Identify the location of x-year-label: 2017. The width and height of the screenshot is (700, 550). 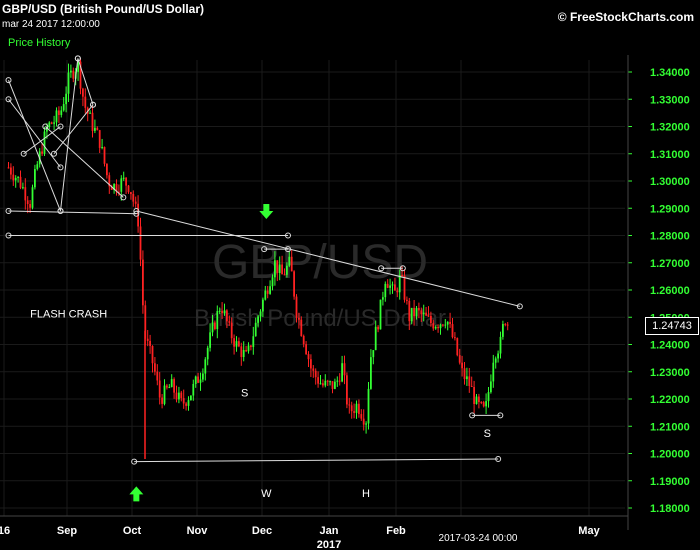
(329, 544).